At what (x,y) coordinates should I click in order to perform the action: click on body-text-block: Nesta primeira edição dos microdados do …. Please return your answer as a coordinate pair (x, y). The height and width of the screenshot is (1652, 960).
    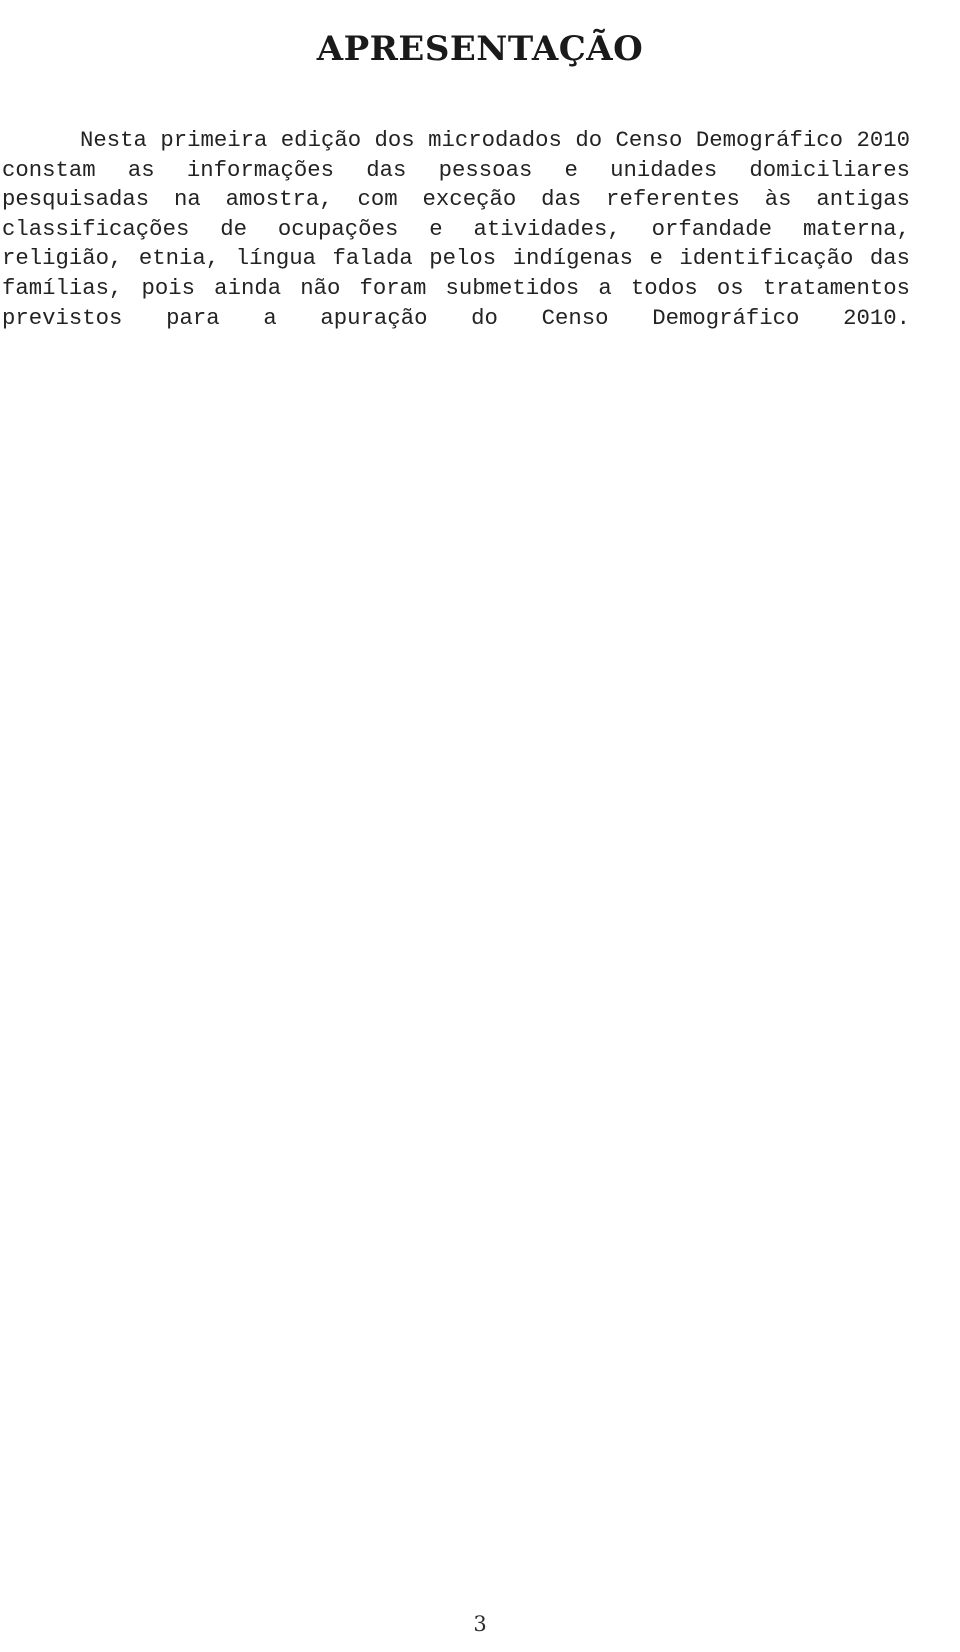
    Looking at the image, I should click on (456, 244).